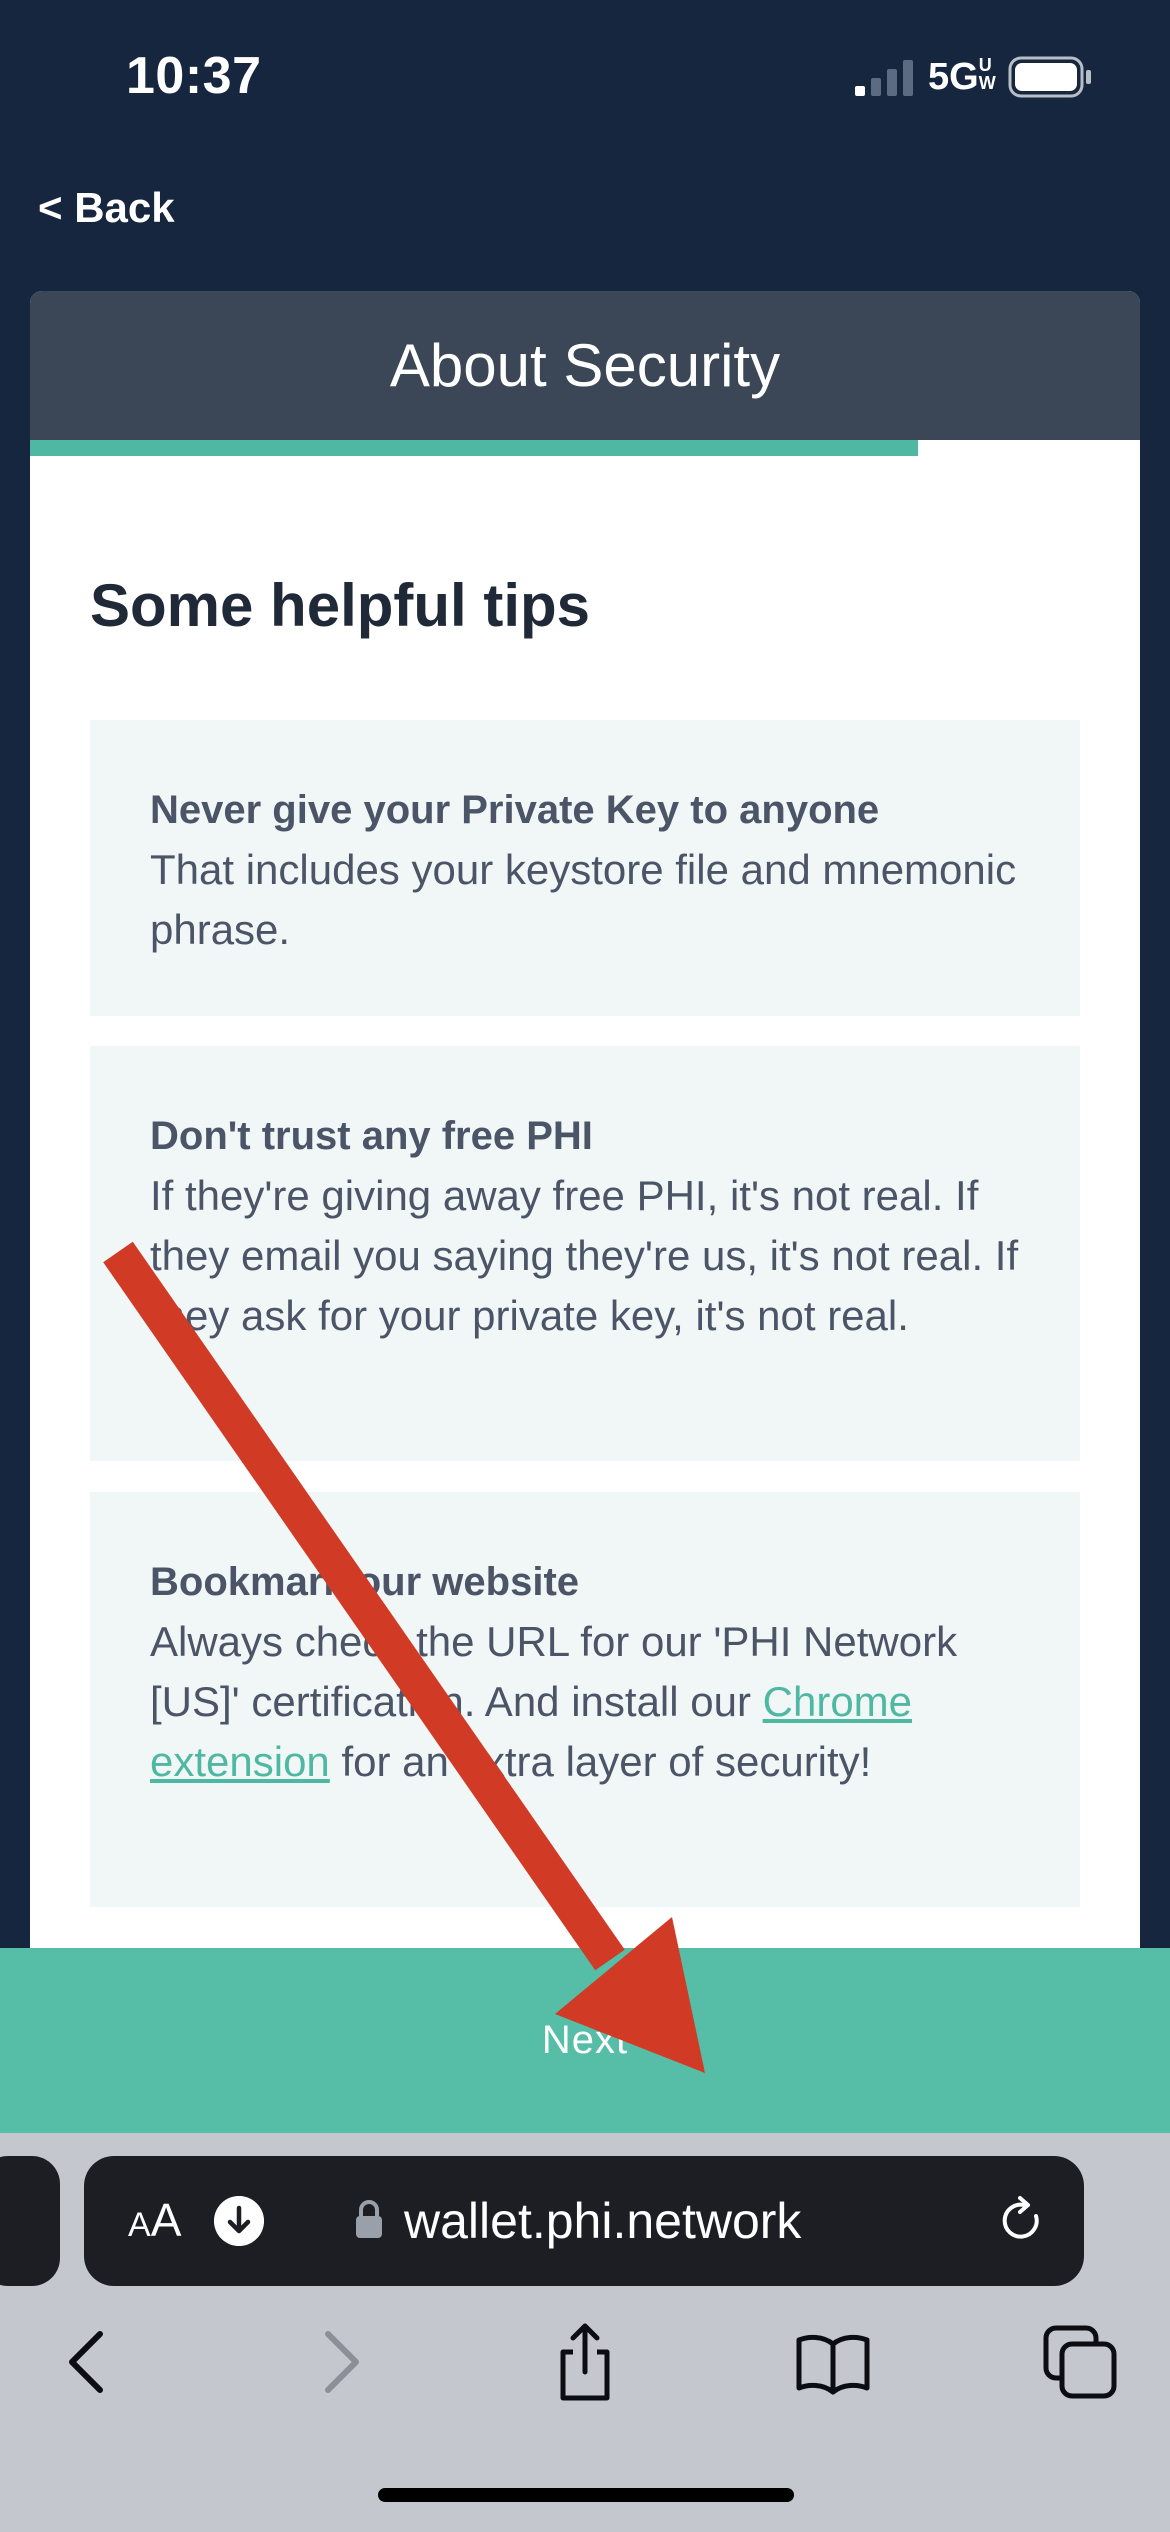 The image size is (1170, 2532). I want to click on previous-tab-preview, so click(30, 2221).